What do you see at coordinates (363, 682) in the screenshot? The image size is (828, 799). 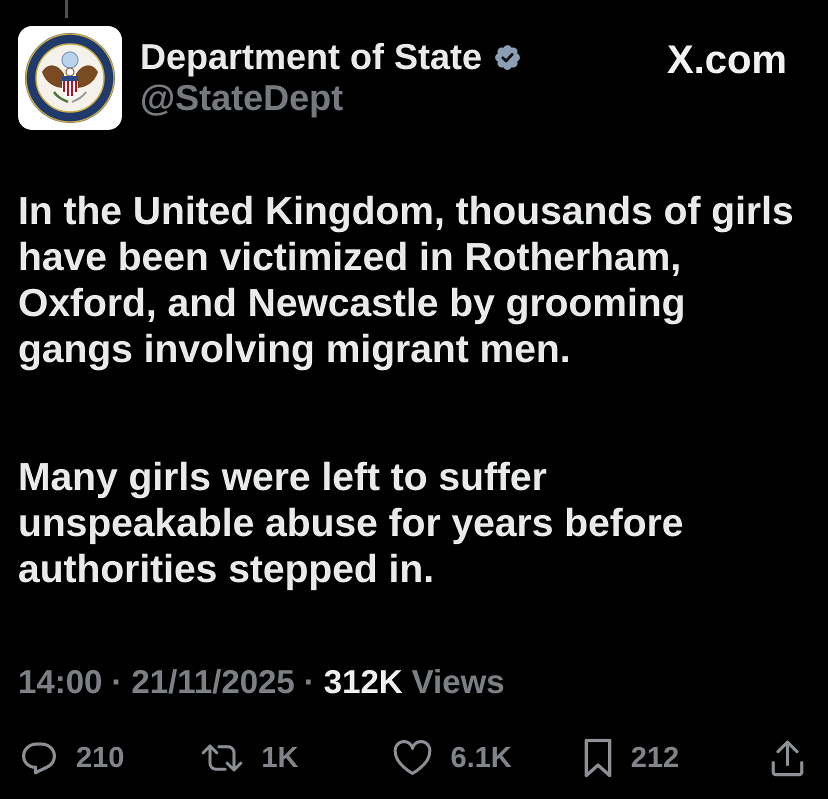 I see `view-count: 312K` at bounding box center [363, 682].